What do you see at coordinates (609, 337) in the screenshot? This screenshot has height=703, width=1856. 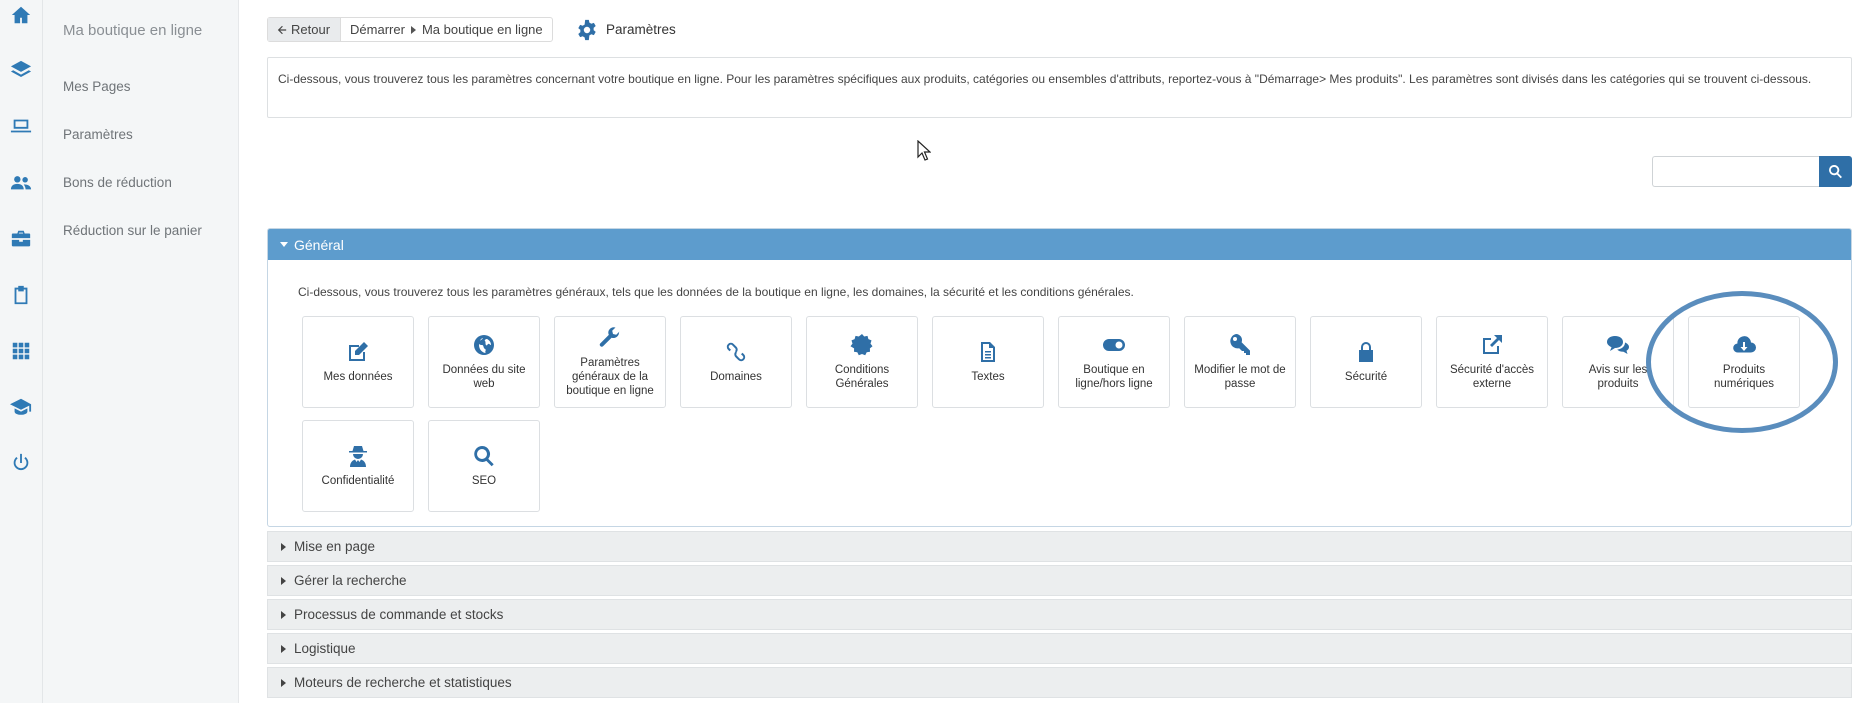 I see `wrench-icon` at bounding box center [609, 337].